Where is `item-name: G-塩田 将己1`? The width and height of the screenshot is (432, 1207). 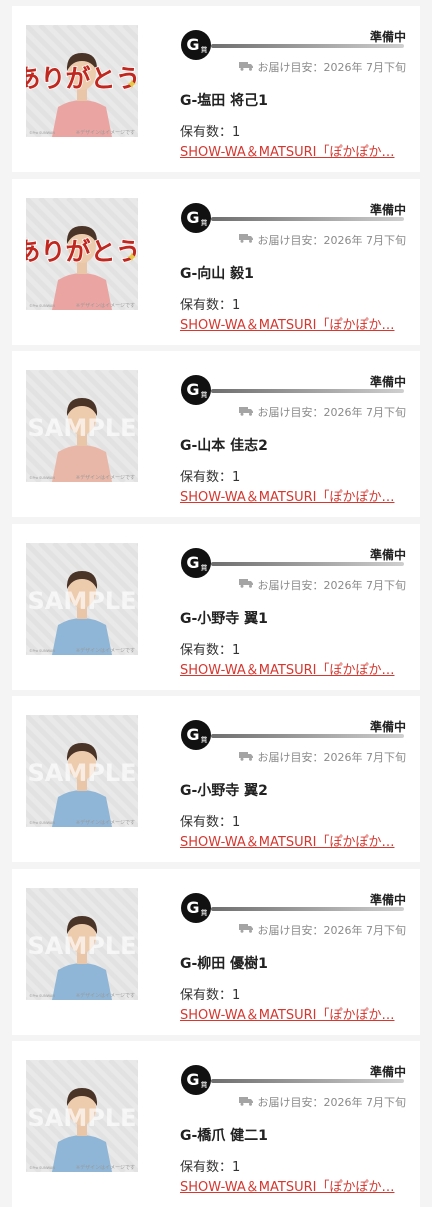 item-name: G-塩田 将己1 is located at coordinates (224, 101).